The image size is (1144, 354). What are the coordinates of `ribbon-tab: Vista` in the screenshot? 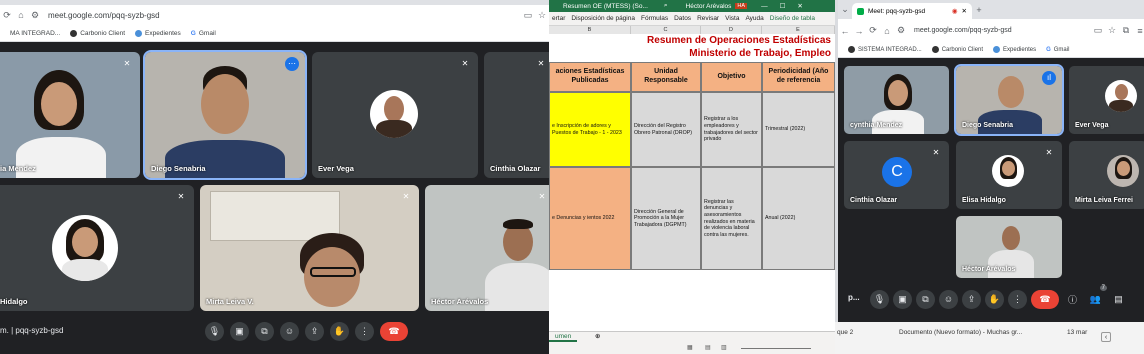 It's located at (732, 18).